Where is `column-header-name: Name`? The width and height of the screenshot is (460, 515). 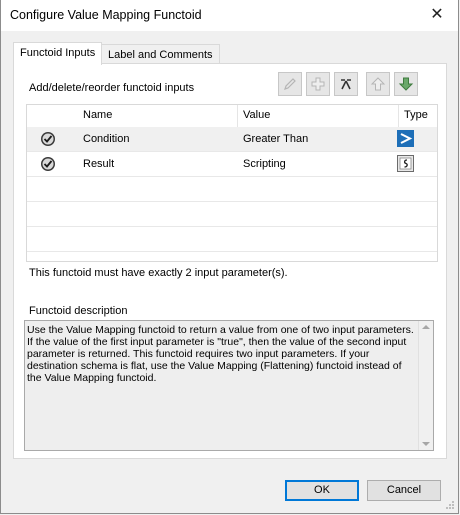
column-header-name: Name is located at coordinates (97, 115).